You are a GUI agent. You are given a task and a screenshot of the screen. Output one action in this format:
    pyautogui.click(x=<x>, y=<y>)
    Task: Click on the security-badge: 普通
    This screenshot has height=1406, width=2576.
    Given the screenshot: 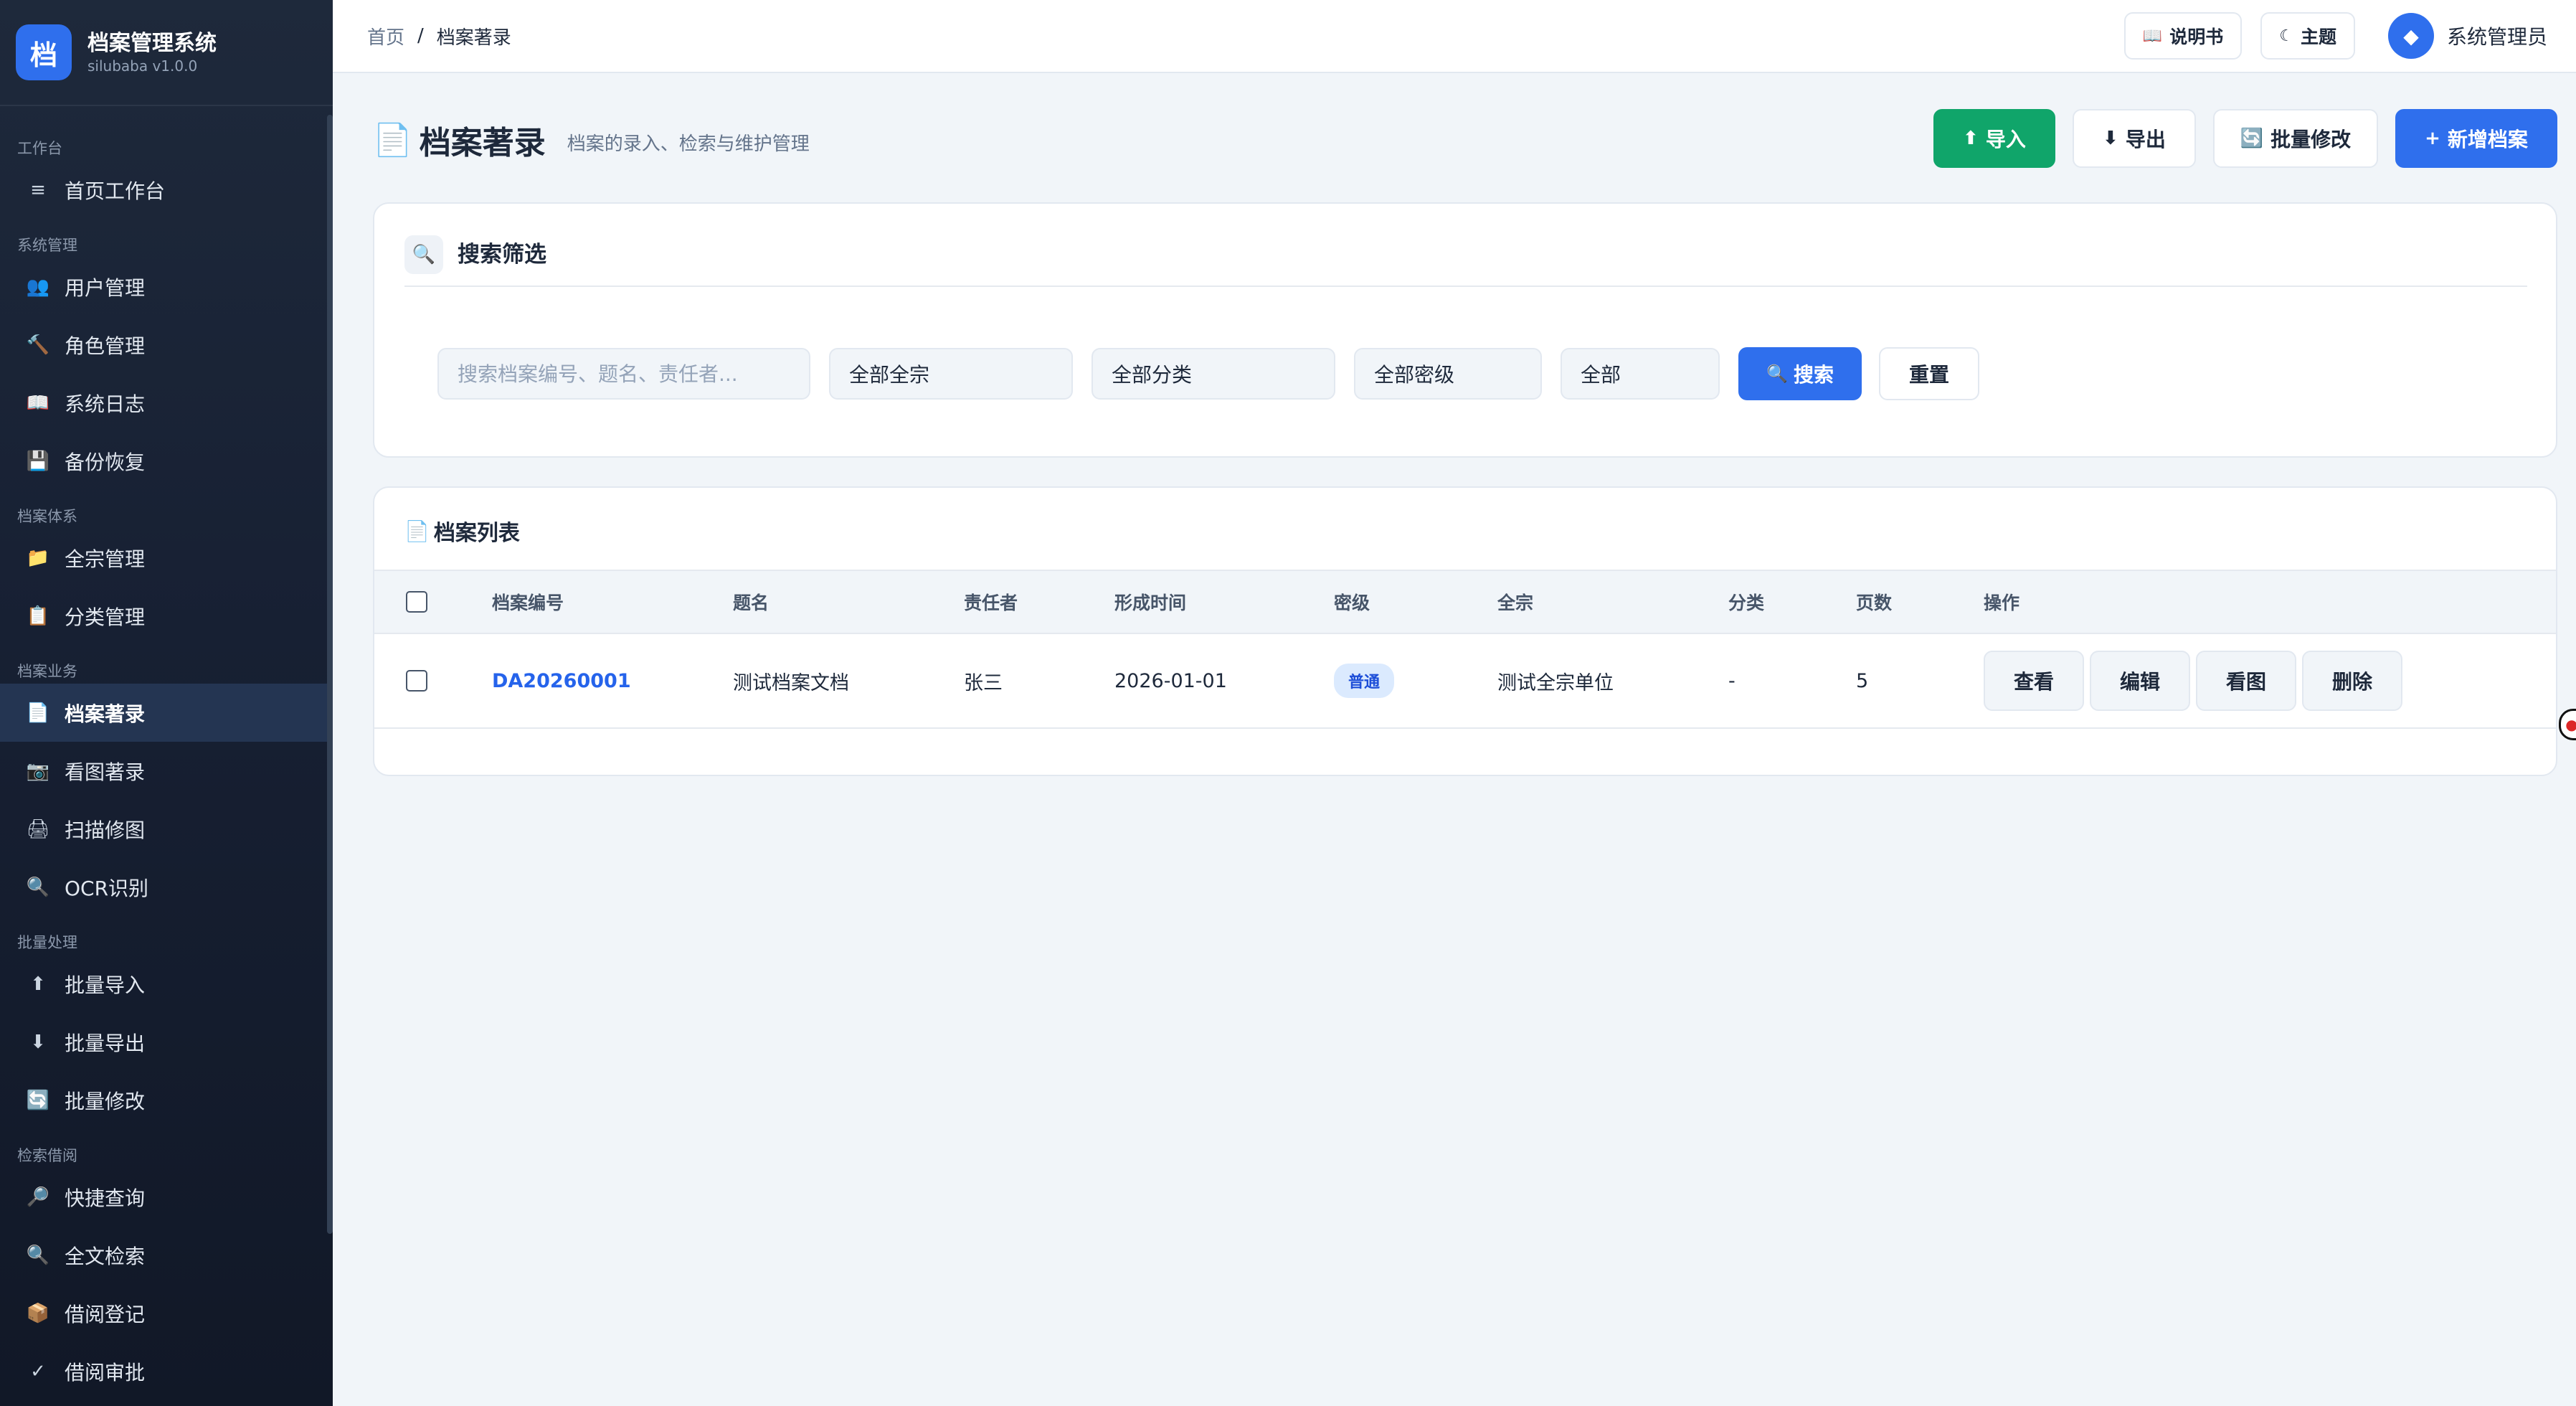 What is the action you would take?
    pyautogui.click(x=1364, y=681)
    